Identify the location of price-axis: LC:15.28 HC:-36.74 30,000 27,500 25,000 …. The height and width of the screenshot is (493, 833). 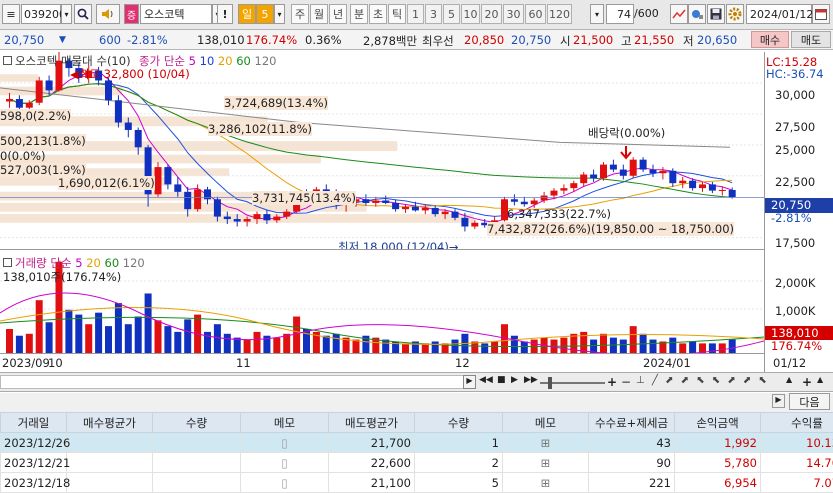
(798, 213).